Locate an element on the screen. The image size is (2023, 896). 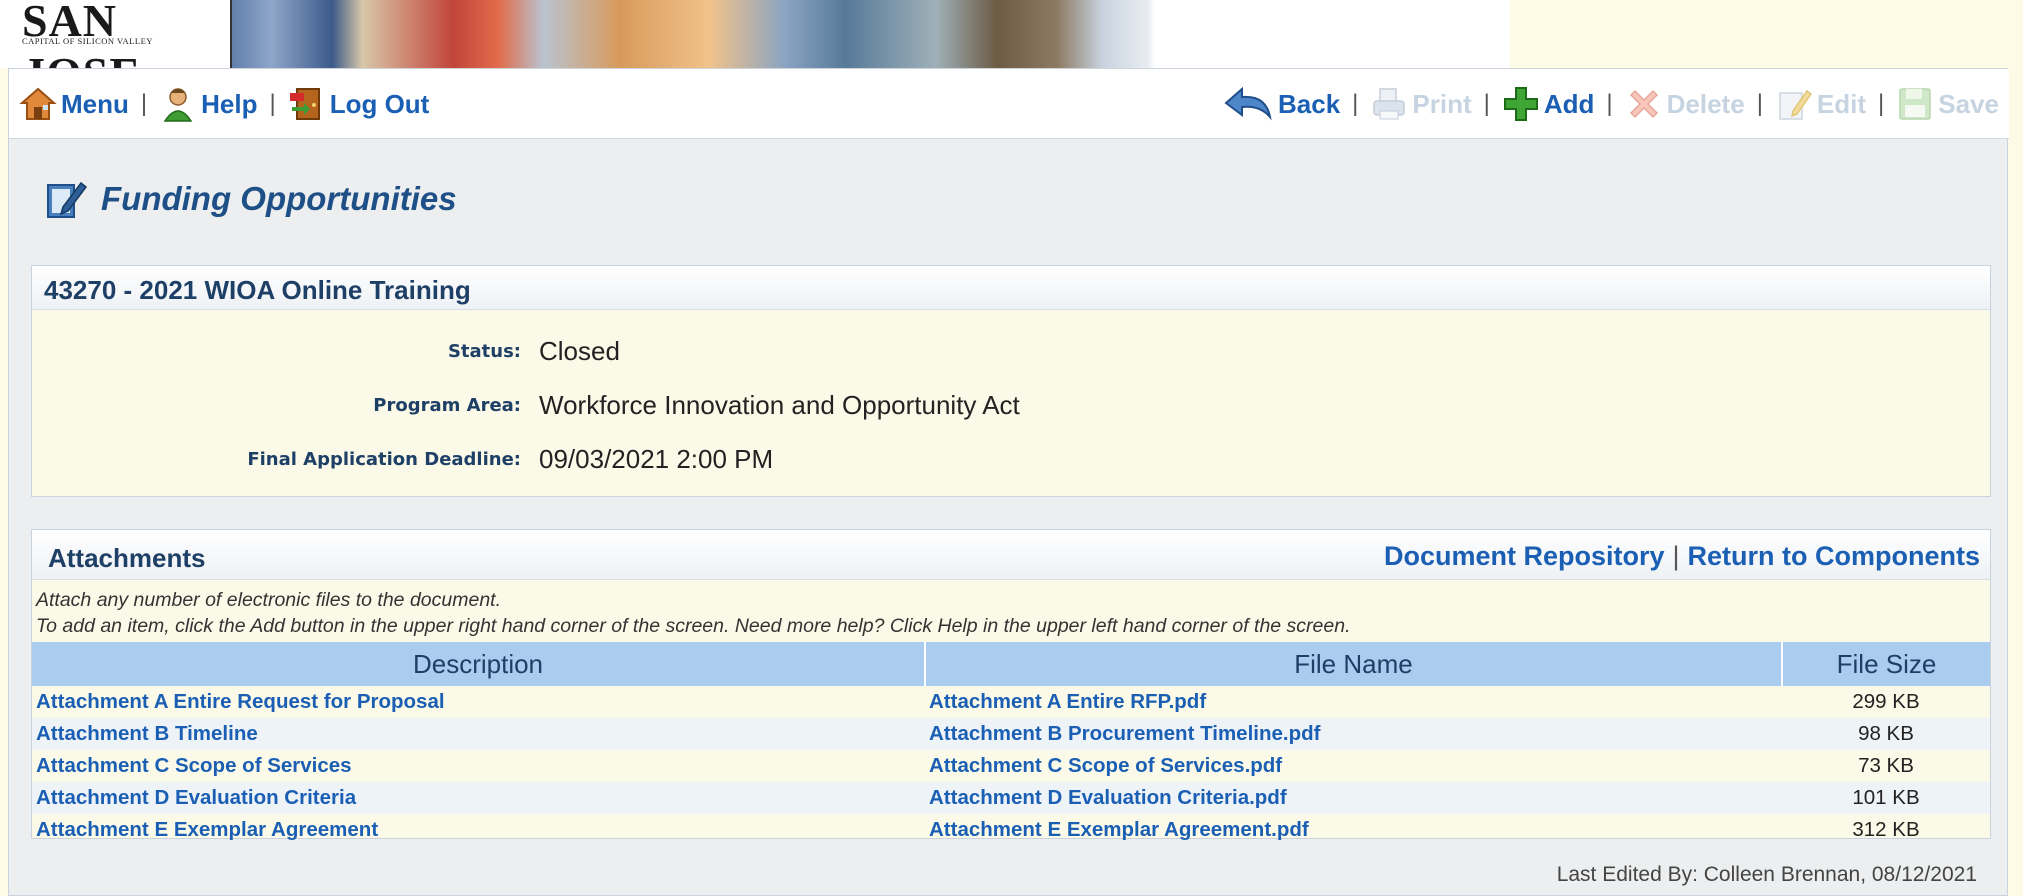
san-jose-logo: SAN JOSE CAPITAL OF SILICON VALLEY is located at coordinates (116, 34).